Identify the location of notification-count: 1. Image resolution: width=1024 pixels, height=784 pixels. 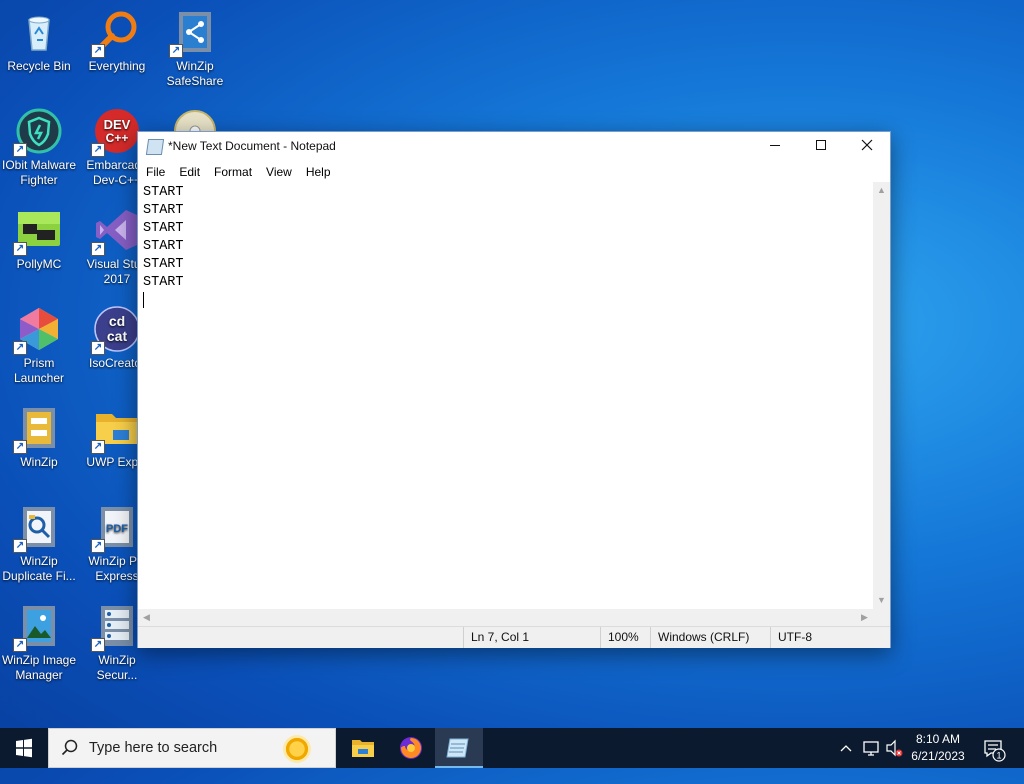
(998, 756).